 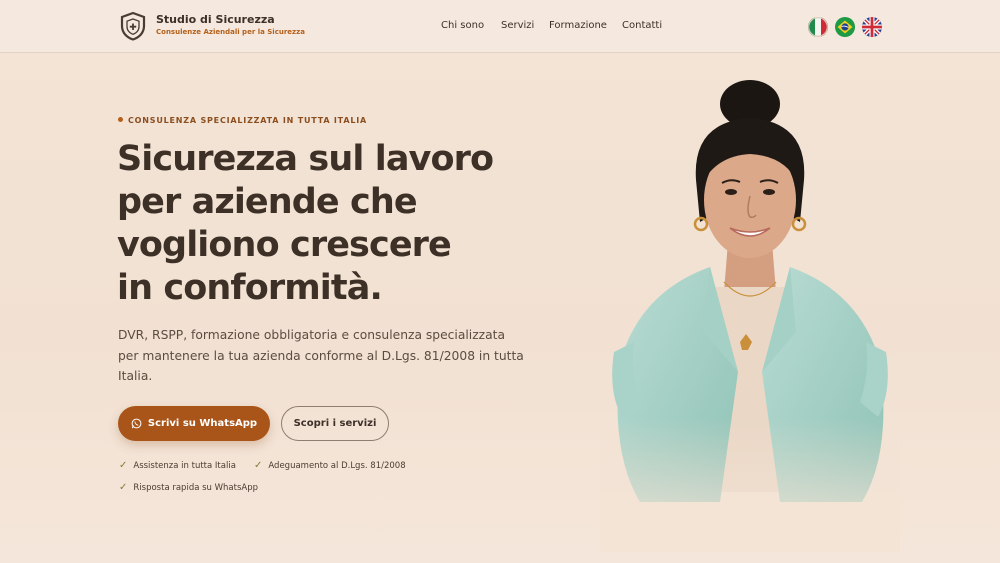 I want to click on nav-servizi: Servizi, so click(x=517, y=25).